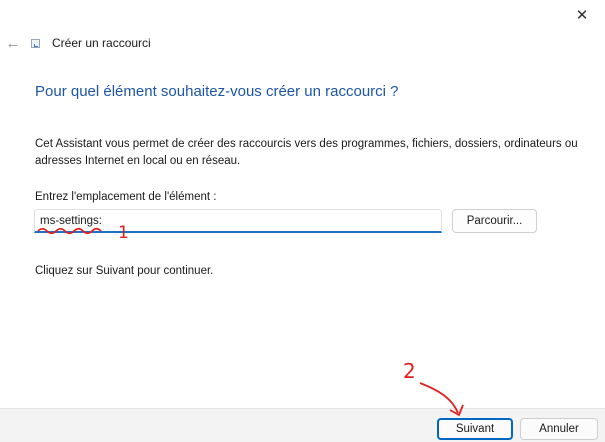  I want to click on location-label: Entrez l'emplacement de l'élément :, so click(126, 197).